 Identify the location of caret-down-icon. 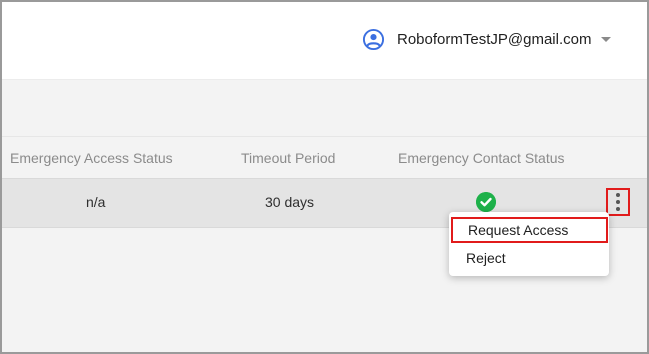
(606, 39).